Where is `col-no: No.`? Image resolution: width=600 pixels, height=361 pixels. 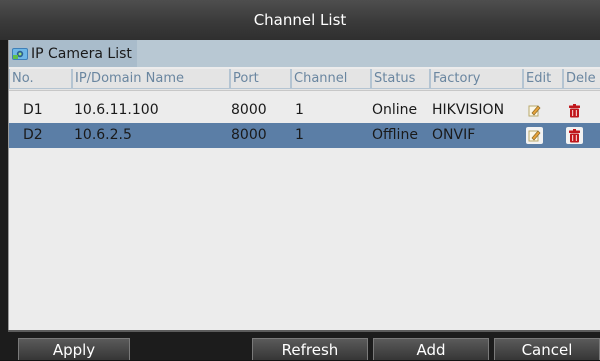
col-no: No. is located at coordinates (40, 79).